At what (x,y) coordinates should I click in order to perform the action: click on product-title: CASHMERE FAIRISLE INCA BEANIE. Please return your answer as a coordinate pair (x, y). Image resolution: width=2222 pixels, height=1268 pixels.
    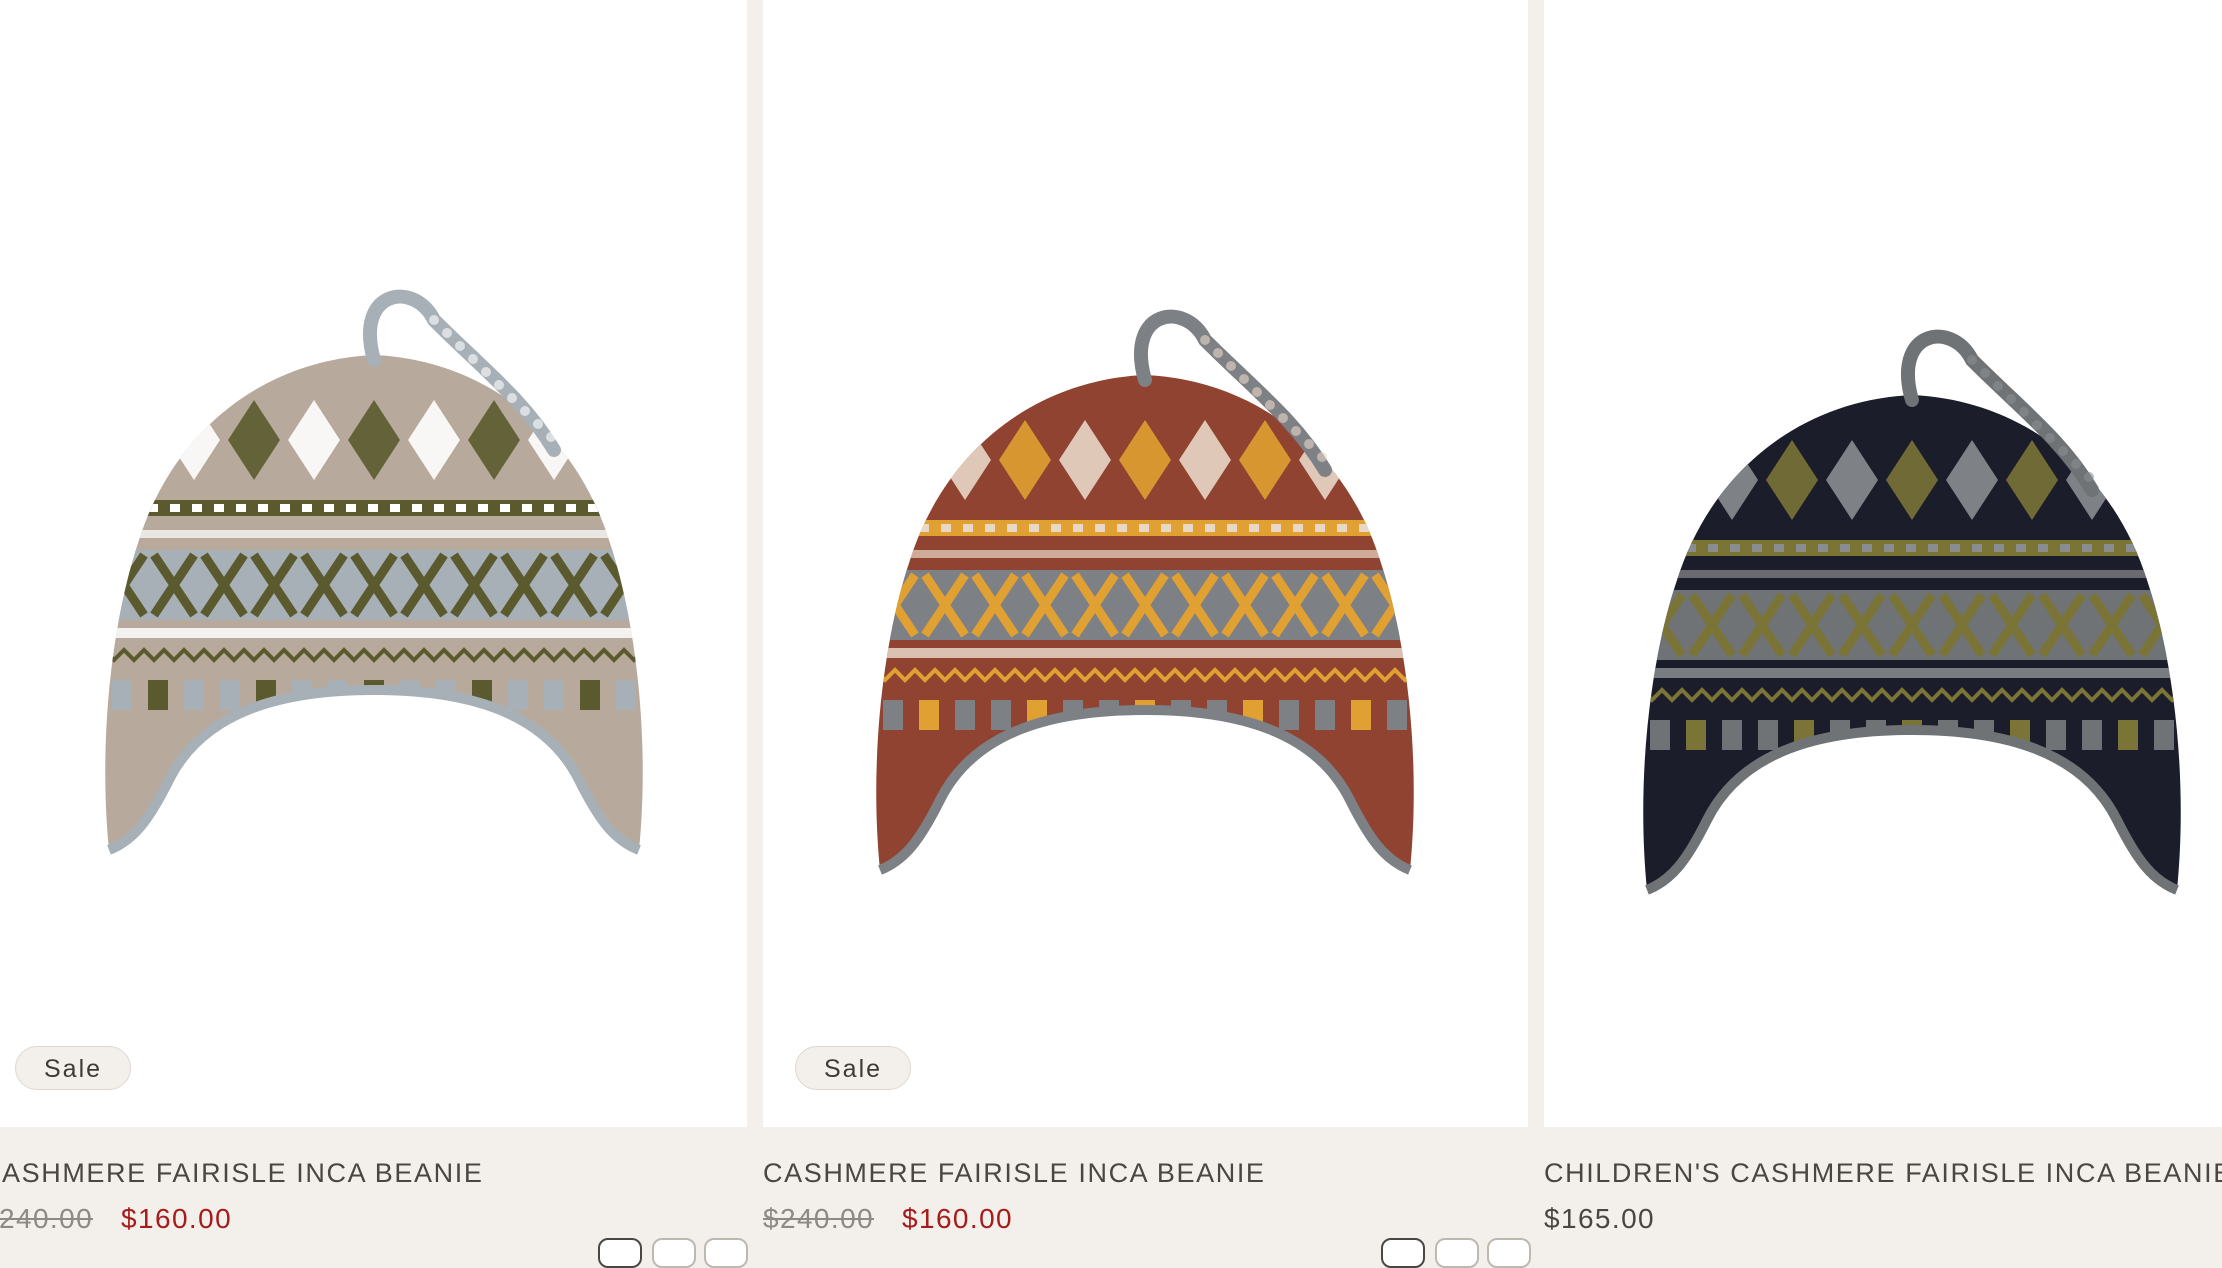
    Looking at the image, I should click on (1014, 1173).